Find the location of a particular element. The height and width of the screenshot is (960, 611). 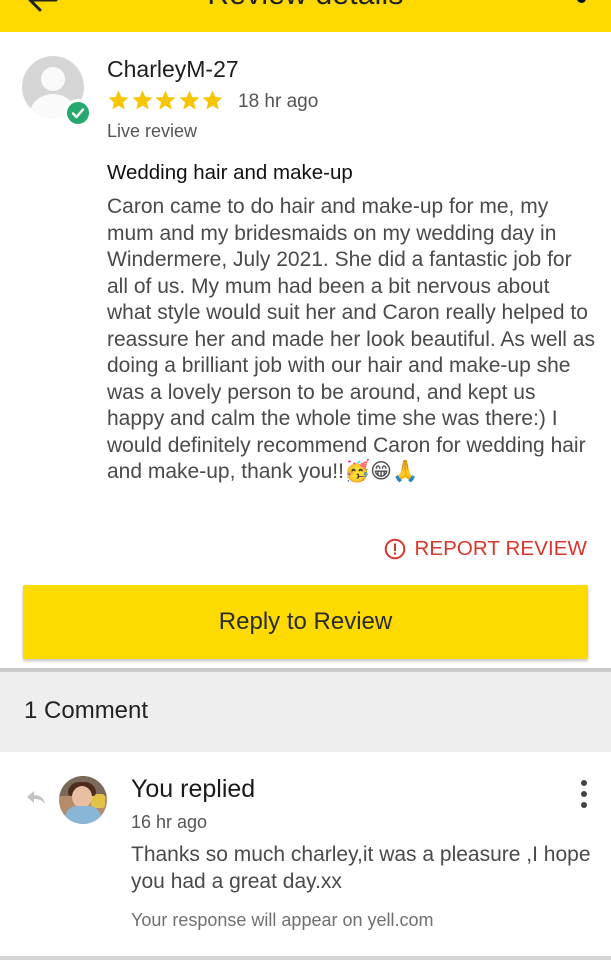

more-vert-icon is located at coordinates (582, 3).